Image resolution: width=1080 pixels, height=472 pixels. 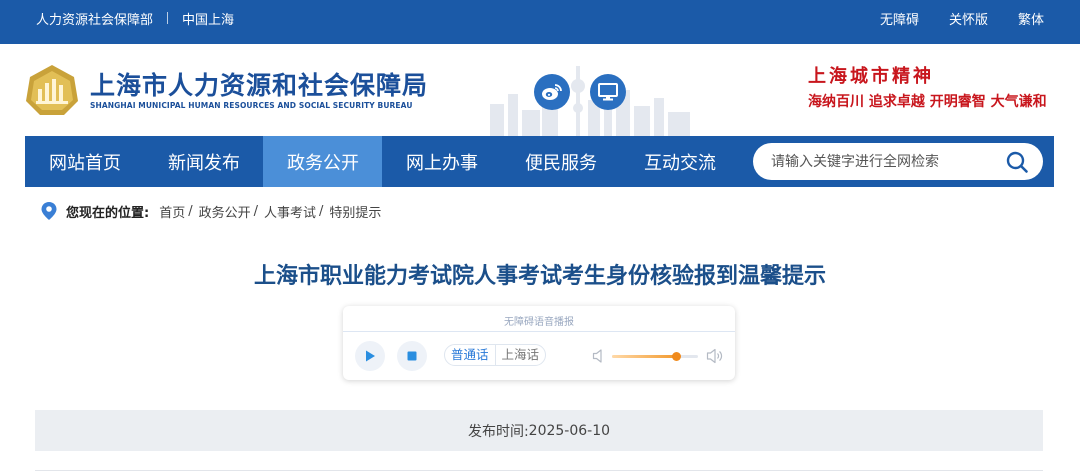 What do you see at coordinates (108, 213) in the screenshot?
I see `breadcrumb-prefix: 您现在的位置:` at bounding box center [108, 213].